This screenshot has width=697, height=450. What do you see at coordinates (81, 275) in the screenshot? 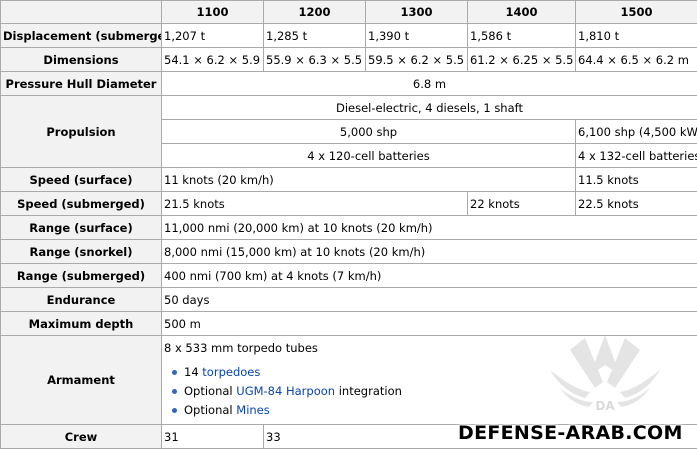
I see `row-label: Range (submerged)` at bounding box center [81, 275].